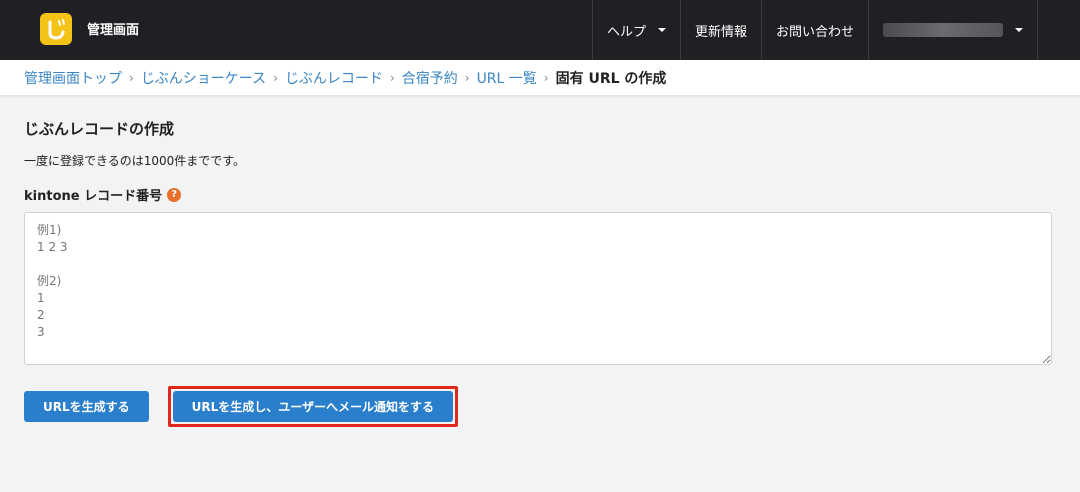  What do you see at coordinates (203, 78) in the screenshot?
I see `breadcrumb-link-showcase: じぶんショーケース` at bounding box center [203, 78].